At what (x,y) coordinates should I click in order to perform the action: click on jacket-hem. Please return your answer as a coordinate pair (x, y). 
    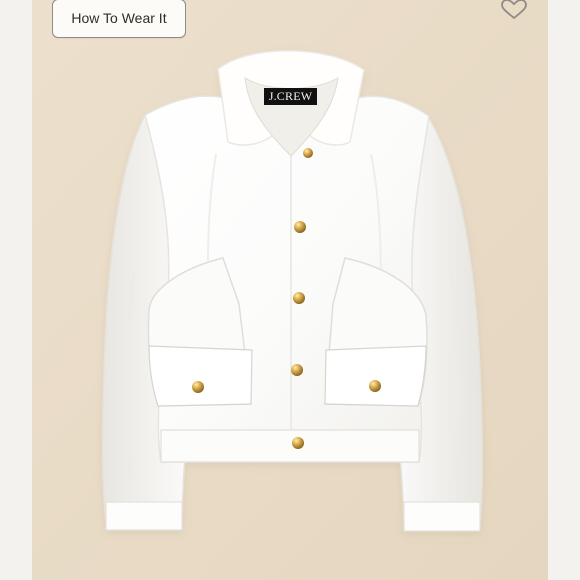
    Looking at the image, I should click on (290, 446).